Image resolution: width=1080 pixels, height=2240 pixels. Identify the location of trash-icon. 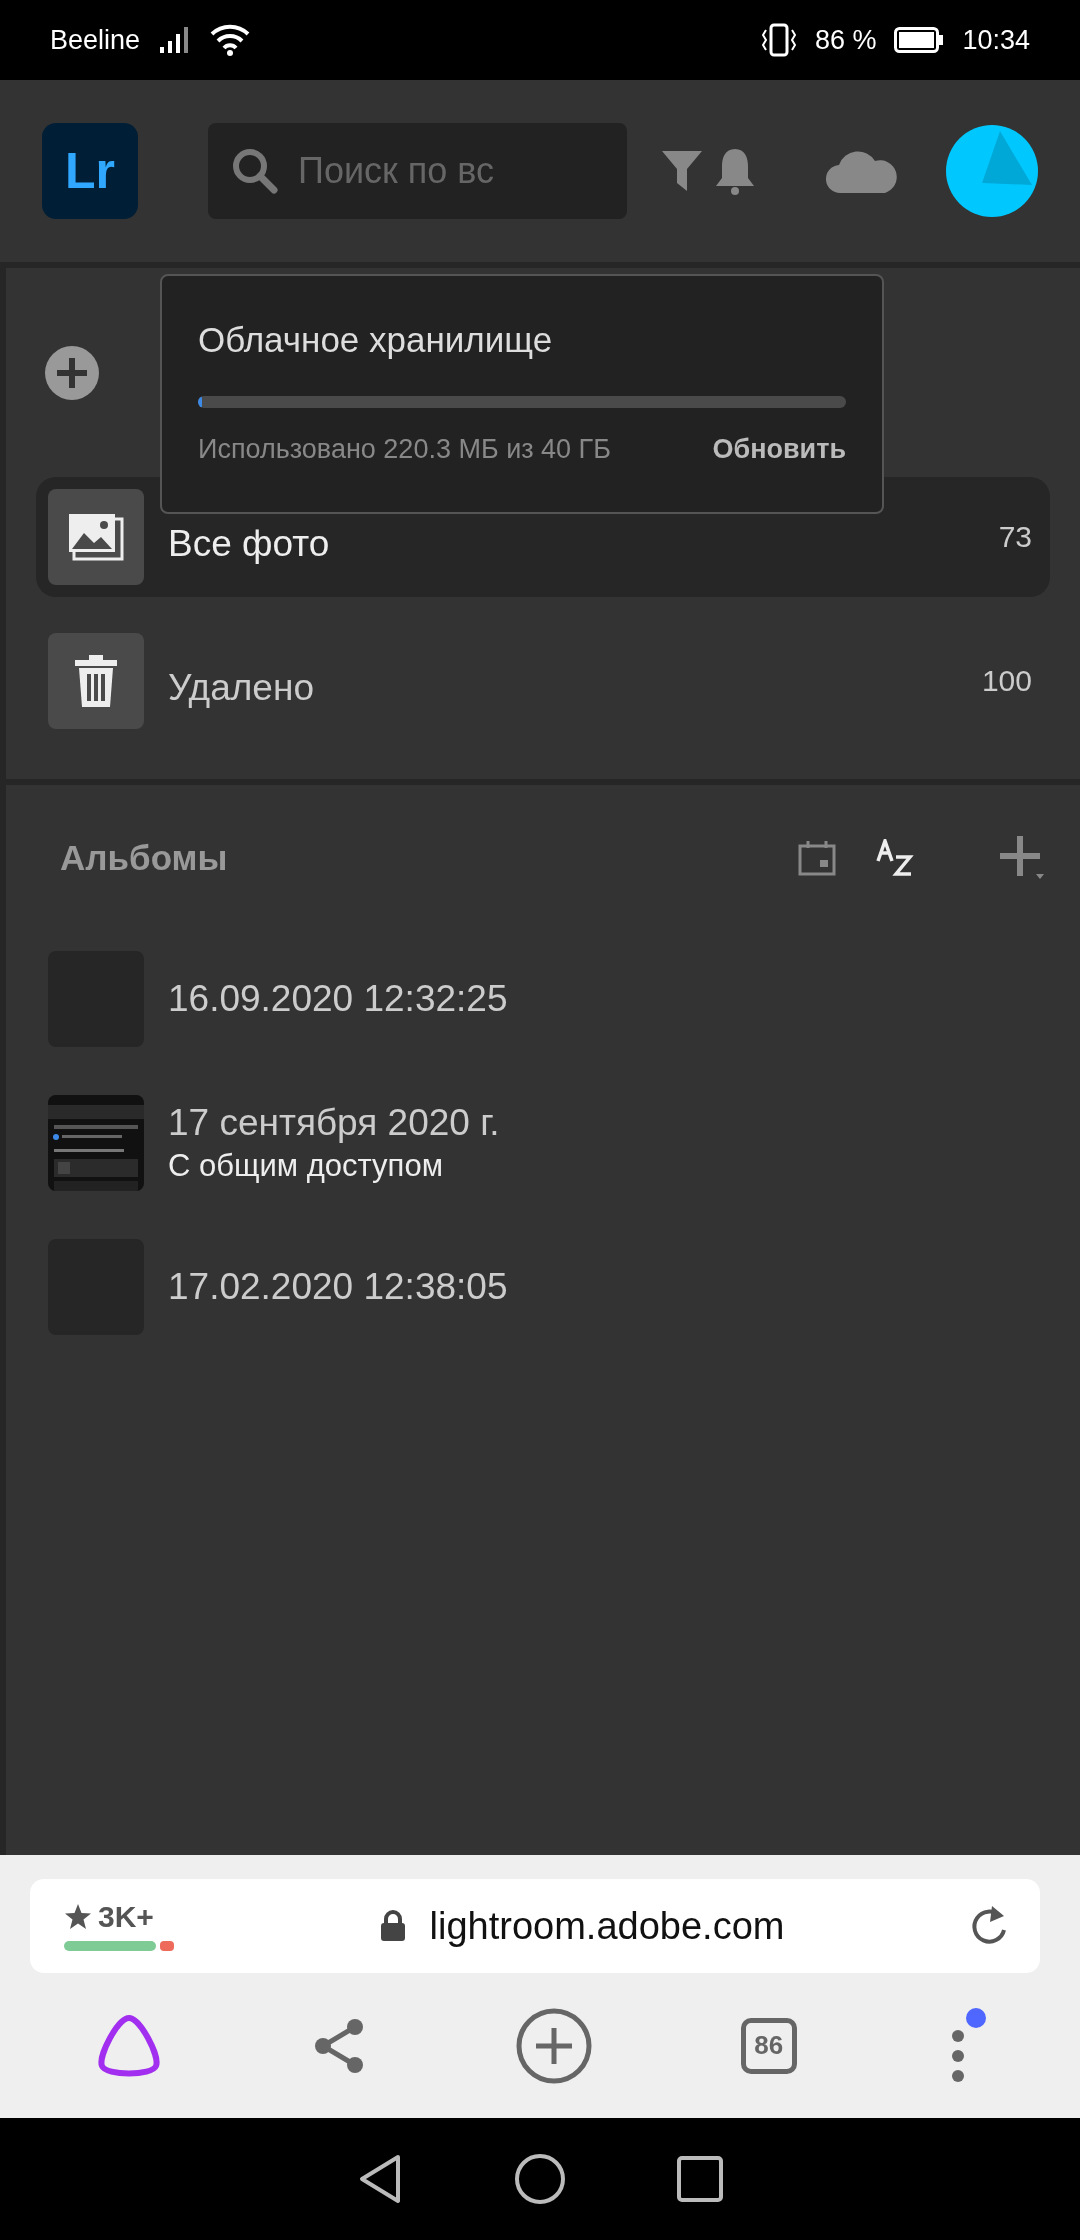
(96, 681).